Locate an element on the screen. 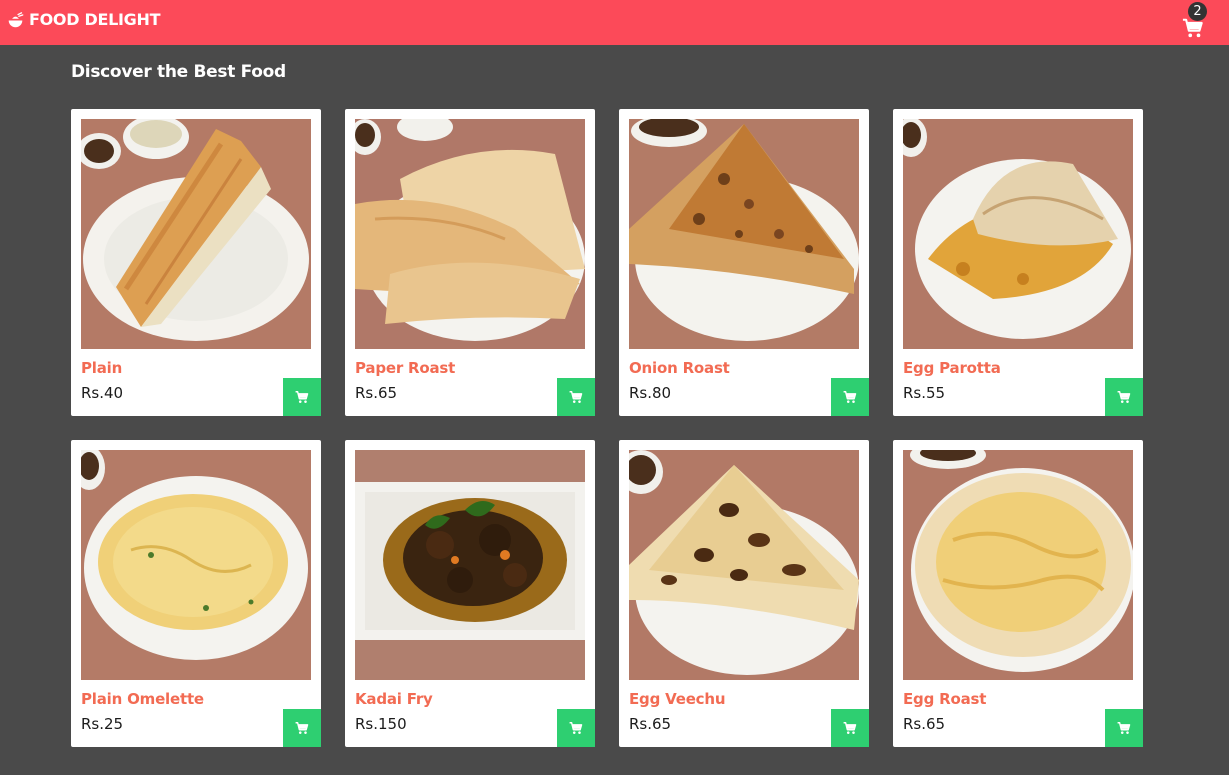 The image size is (1229, 775). food-price: Rs.55 is located at coordinates (924, 393).